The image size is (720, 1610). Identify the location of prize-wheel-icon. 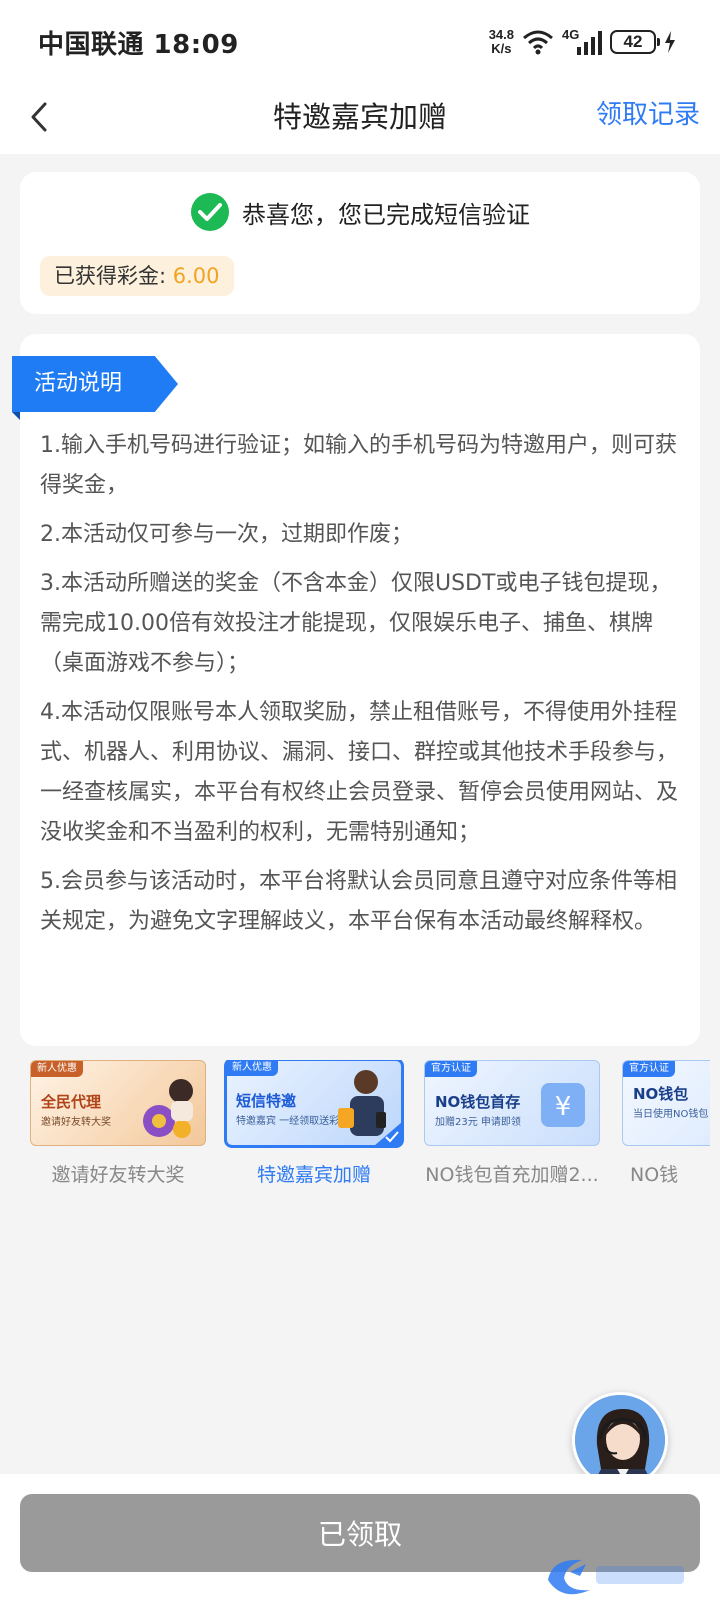
(168, 1108).